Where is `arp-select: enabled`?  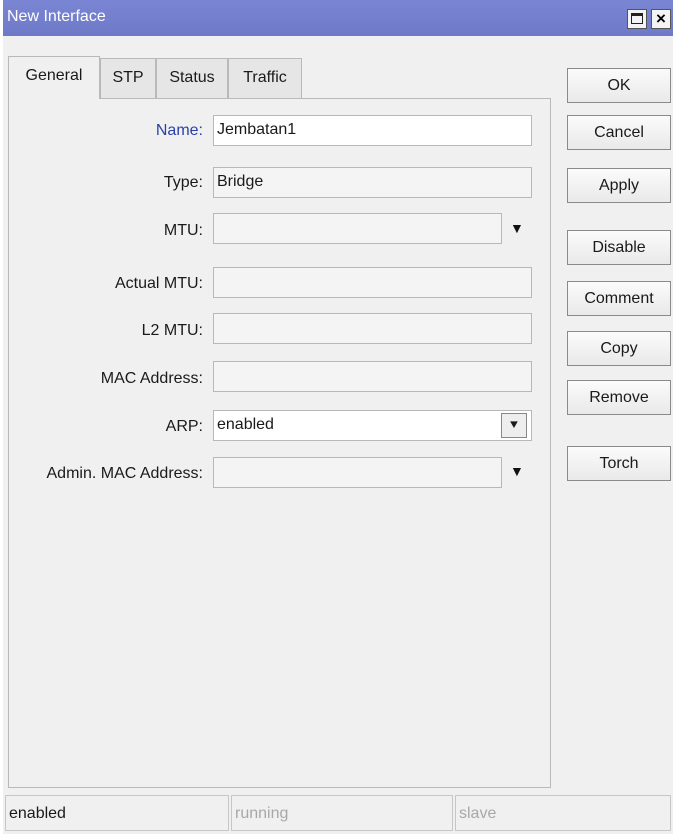
arp-select: enabled is located at coordinates (372, 425).